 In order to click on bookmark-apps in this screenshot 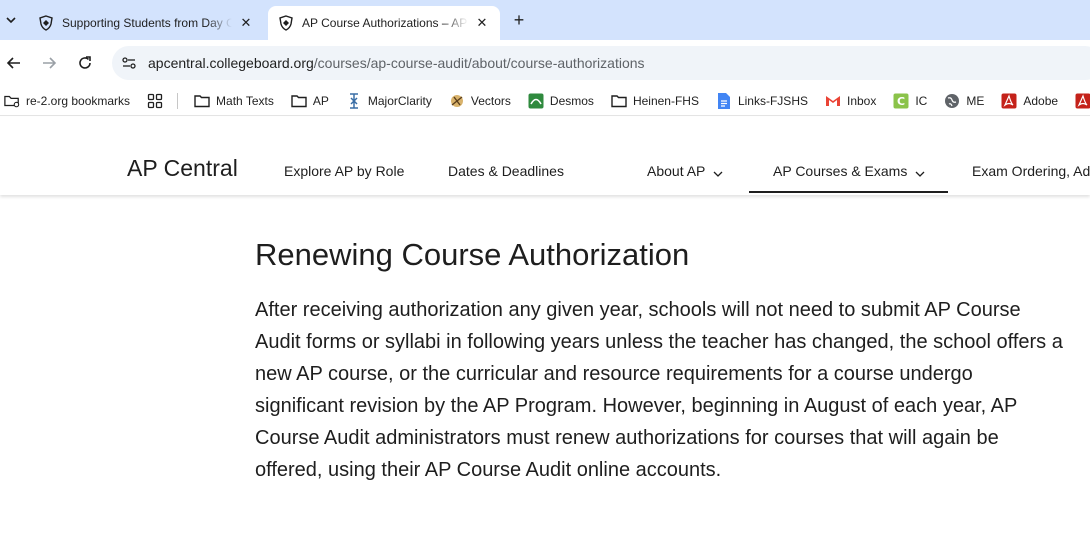, I will do `click(155, 101)`.